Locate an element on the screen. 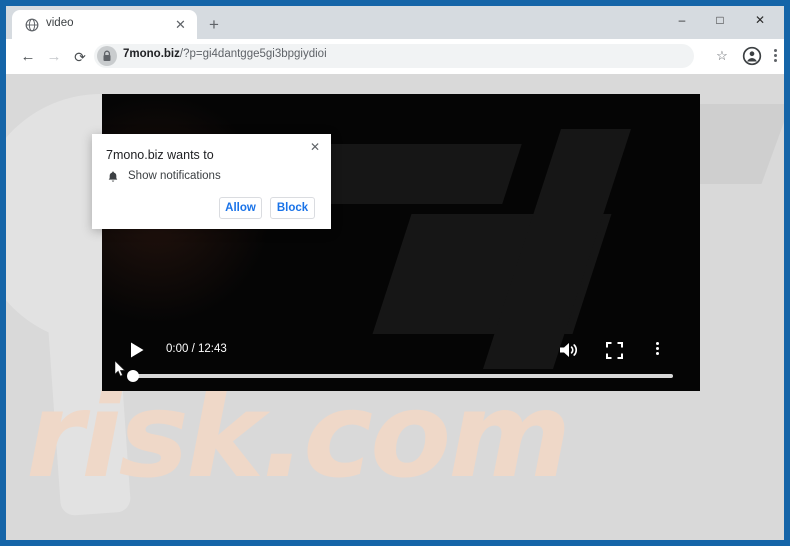 This screenshot has height=546, width=790. bookmark-star-icon: ☆ is located at coordinates (722, 56).